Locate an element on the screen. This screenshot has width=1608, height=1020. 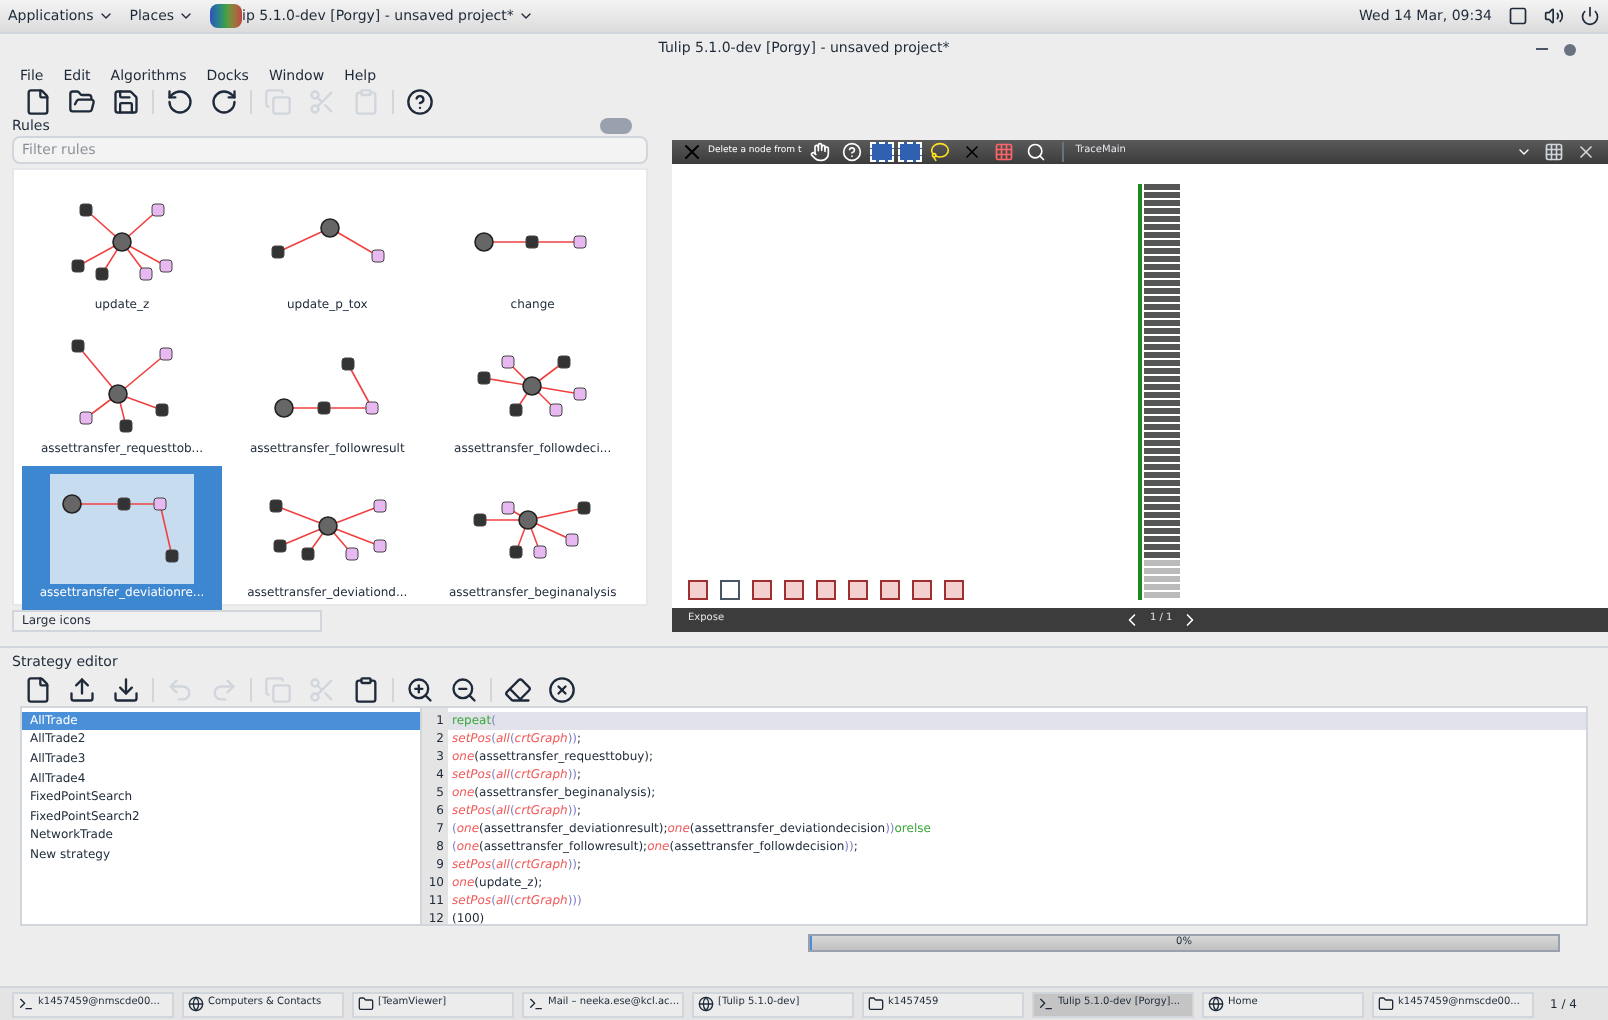
lasso-icon is located at coordinates (939, 152).